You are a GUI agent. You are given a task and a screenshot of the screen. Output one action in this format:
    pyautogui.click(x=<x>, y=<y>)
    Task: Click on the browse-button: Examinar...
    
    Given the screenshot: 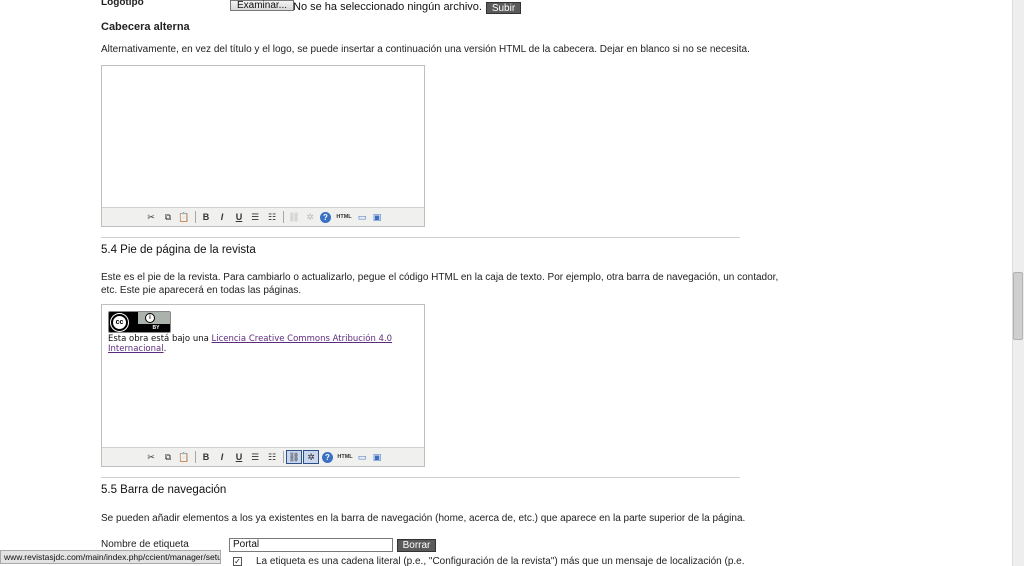 What is the action you would take?
    pyautogui.click(x=262, y=5)
    